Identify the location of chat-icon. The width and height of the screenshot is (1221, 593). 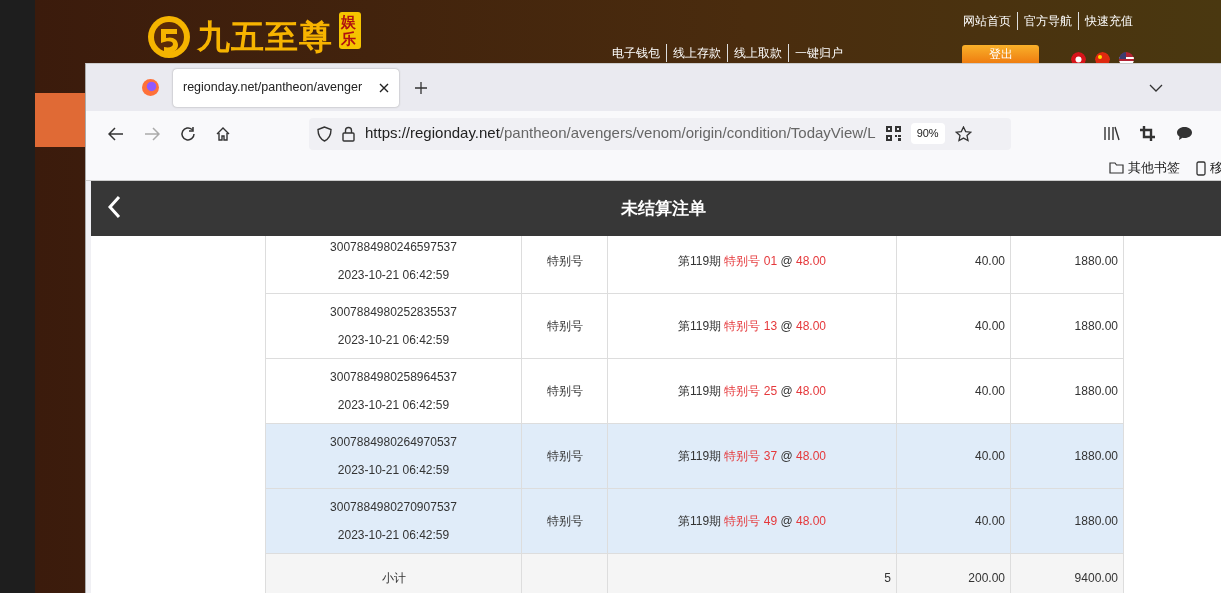
(1184, 133).